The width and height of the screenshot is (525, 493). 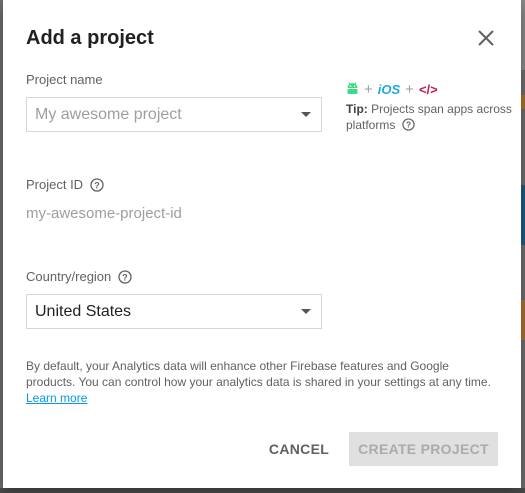 I want to click on project-id-label: Project ID, so click(x=55, y=184).